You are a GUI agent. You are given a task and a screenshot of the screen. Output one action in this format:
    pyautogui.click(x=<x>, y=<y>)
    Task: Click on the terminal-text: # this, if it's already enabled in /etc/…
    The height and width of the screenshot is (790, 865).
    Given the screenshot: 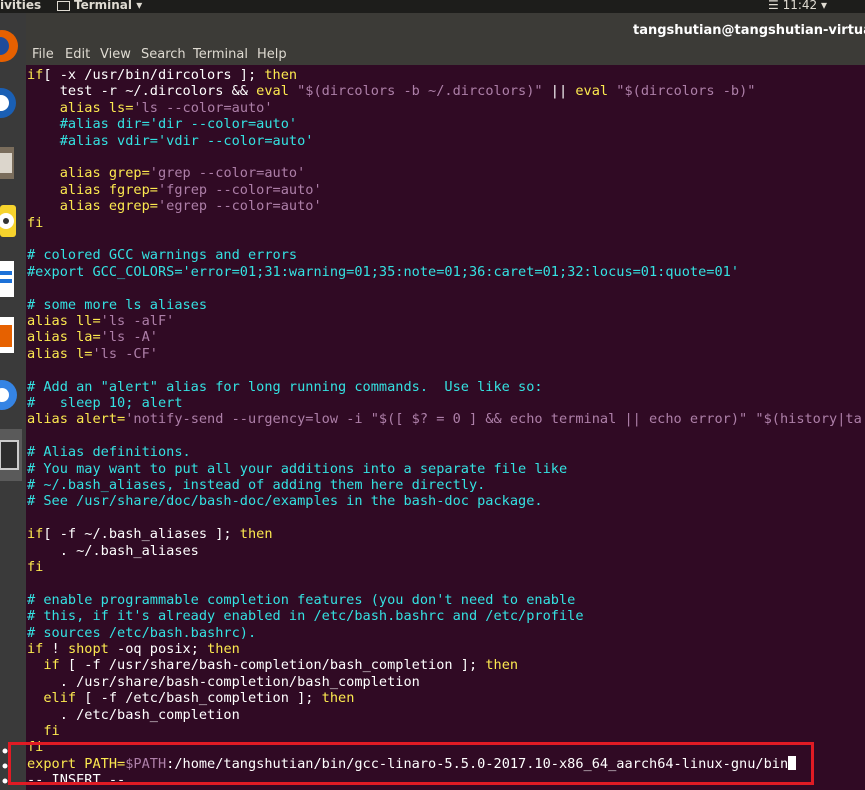 What is the action you would take?
    pyautogui.click(x=305, y=616)
    